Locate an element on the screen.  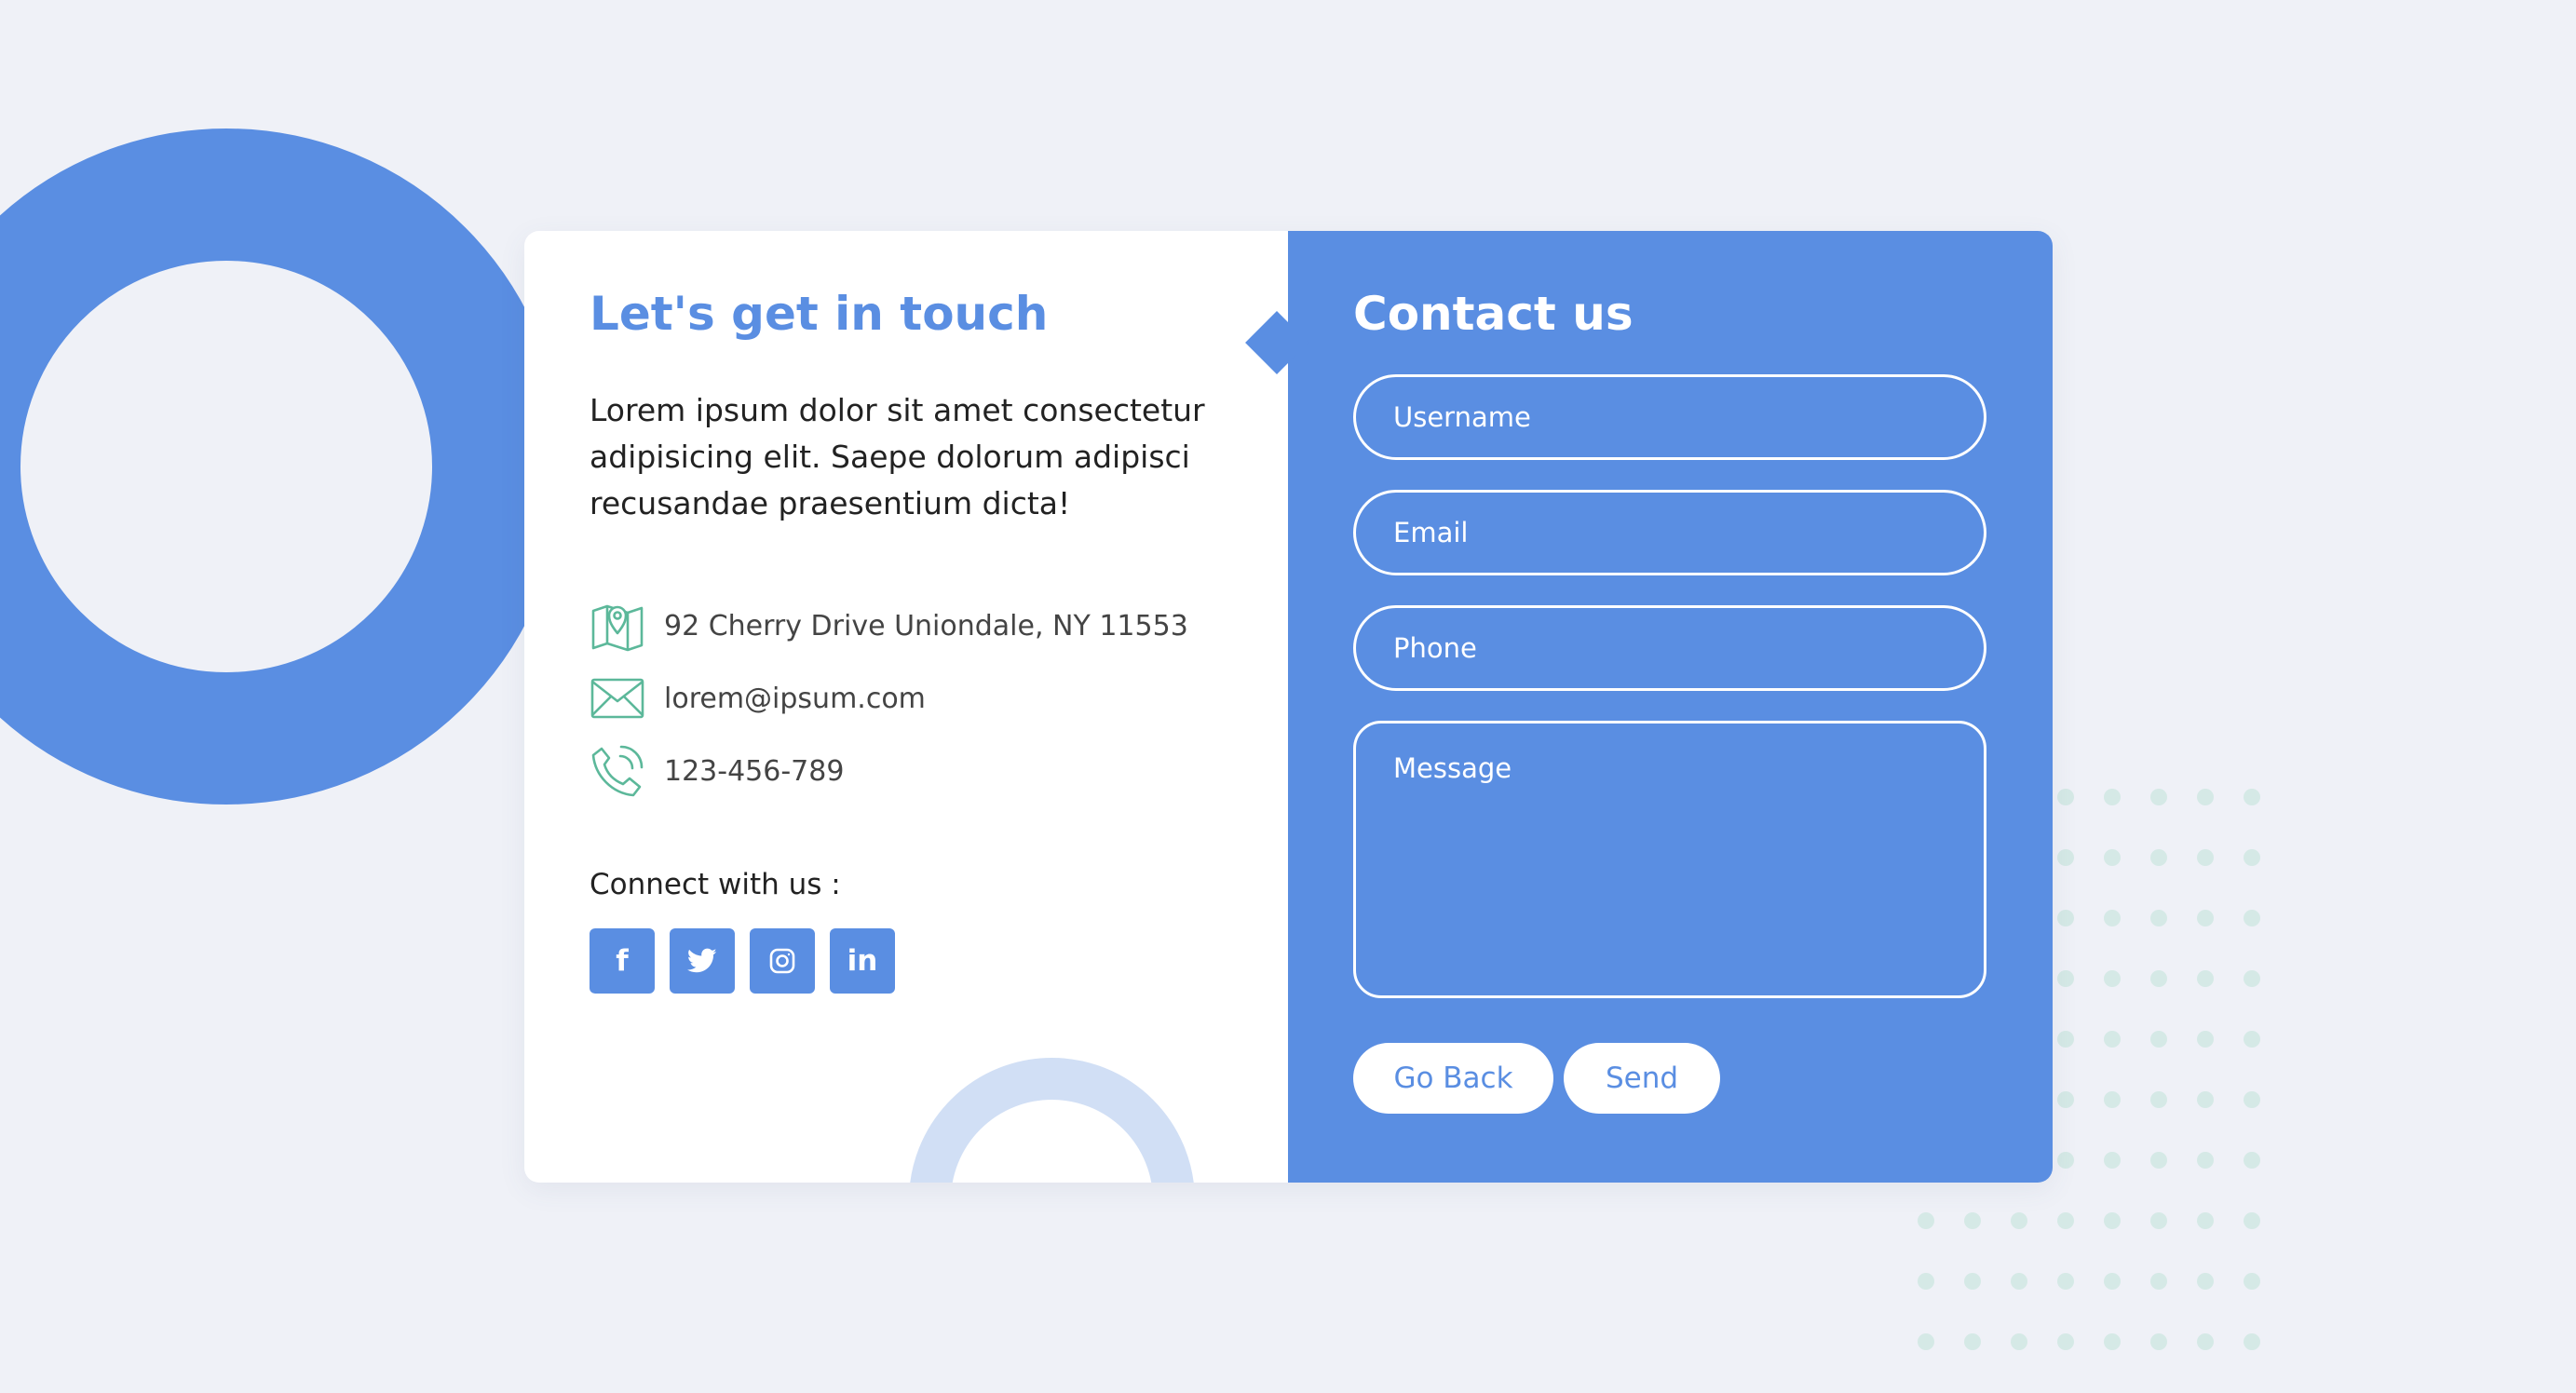
username-input is located at coordinates (1669, 417).